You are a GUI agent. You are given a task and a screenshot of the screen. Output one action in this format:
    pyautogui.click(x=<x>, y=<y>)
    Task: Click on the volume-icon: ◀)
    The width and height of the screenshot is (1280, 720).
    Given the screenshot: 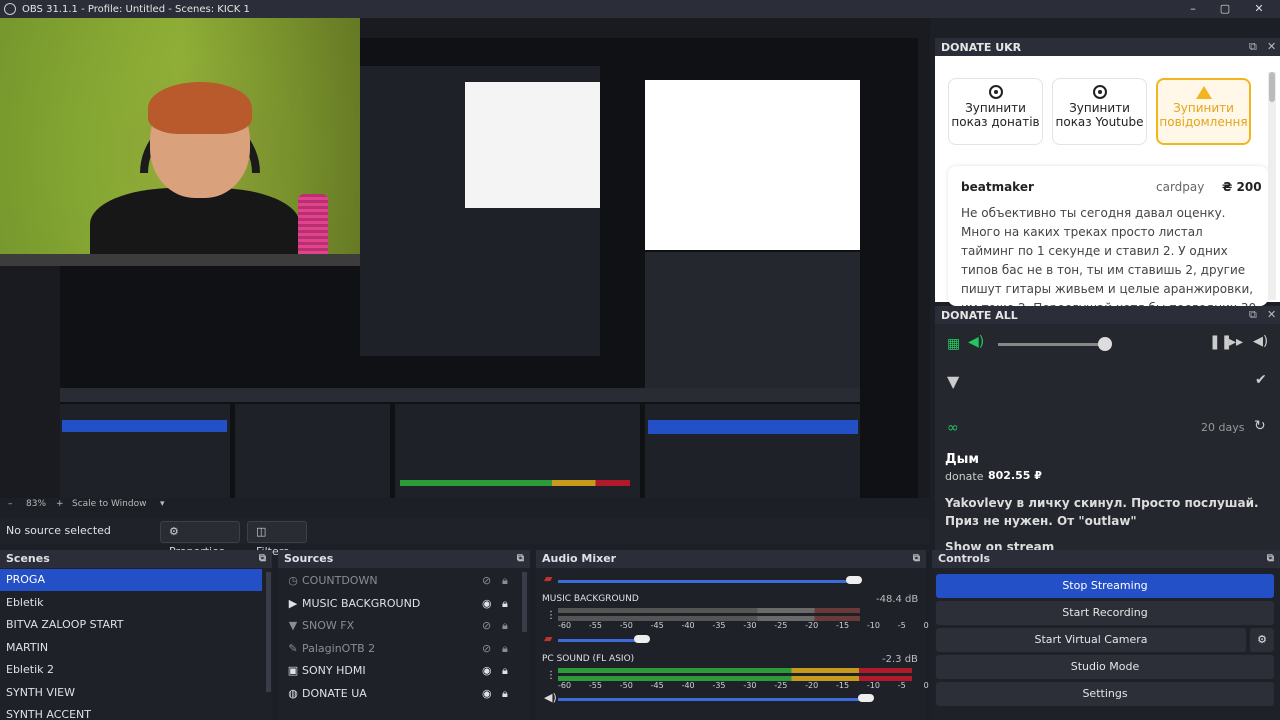 What is the action you would take?
    pyautogui.click(x=976, y=342)
    